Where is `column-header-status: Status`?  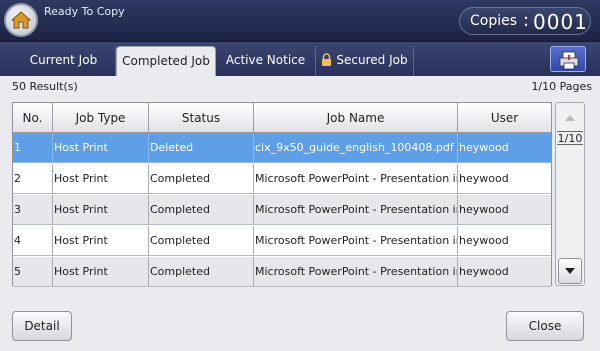
column-header-status: Status is located at coordinates (201, 118).